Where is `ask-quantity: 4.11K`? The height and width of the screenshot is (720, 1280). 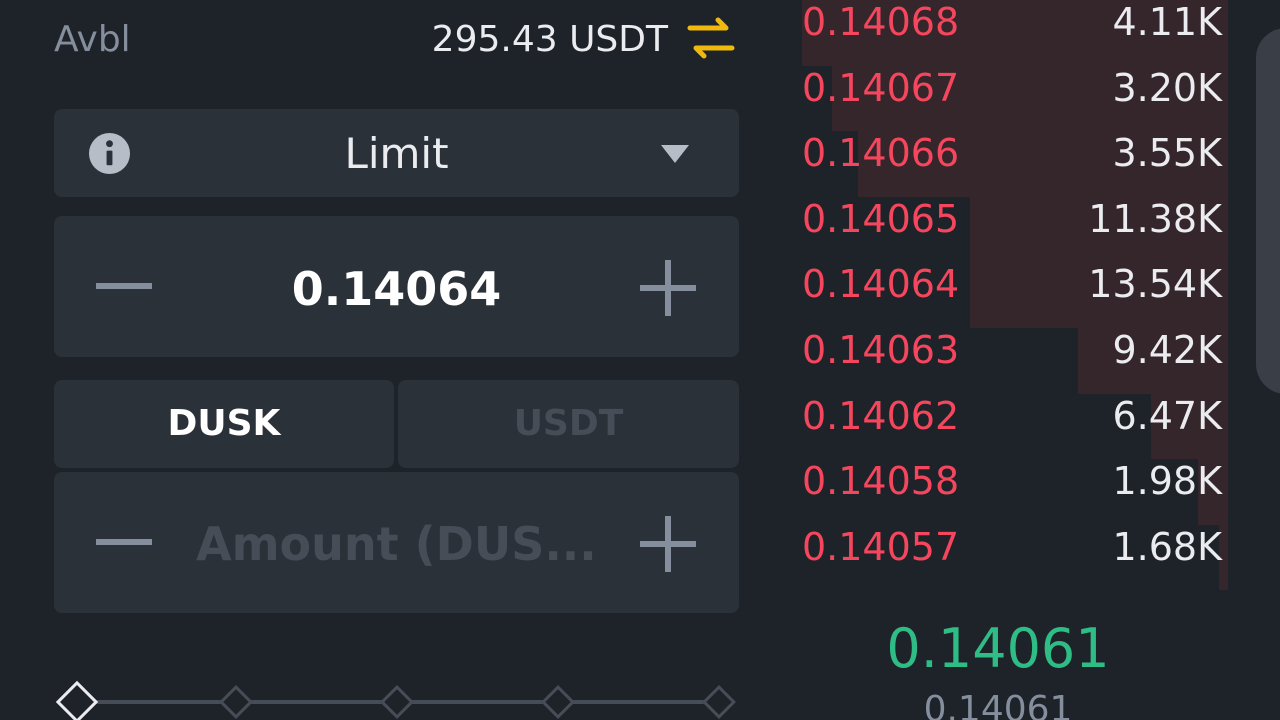
ask-quantity: 4.11K is located at coordinates (1167, 22).